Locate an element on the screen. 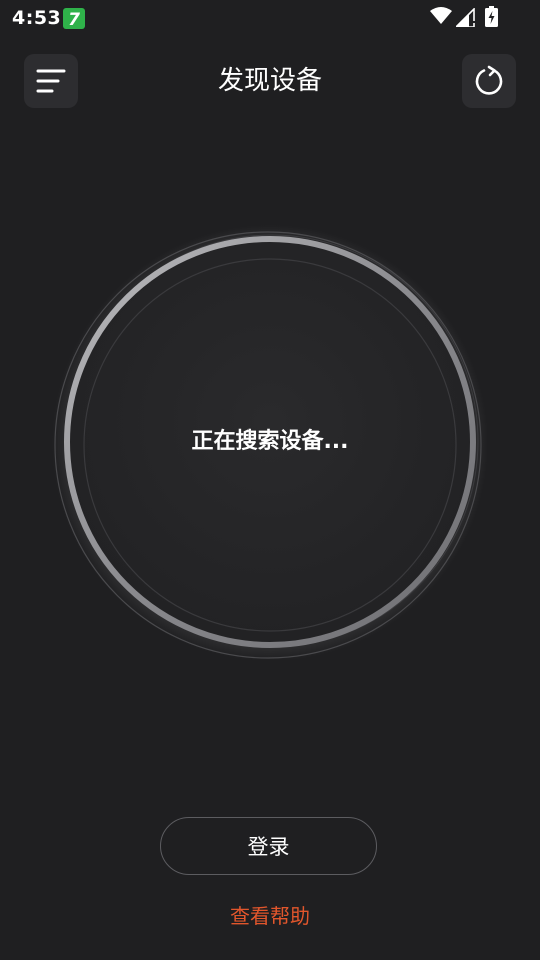 The image size is (540, 960). status-bar: 4:53 7 is located at coordinates (270, 18).